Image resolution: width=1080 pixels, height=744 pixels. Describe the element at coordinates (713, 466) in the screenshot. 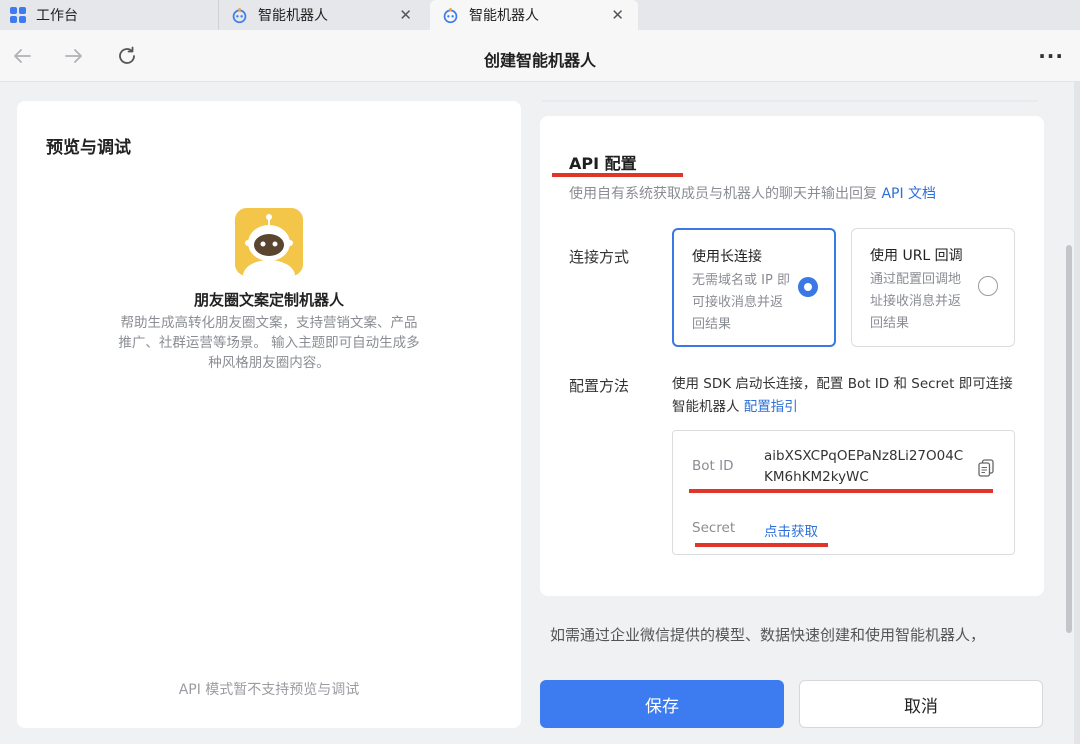

I see `bot-id-label: Bot ID` at that location.